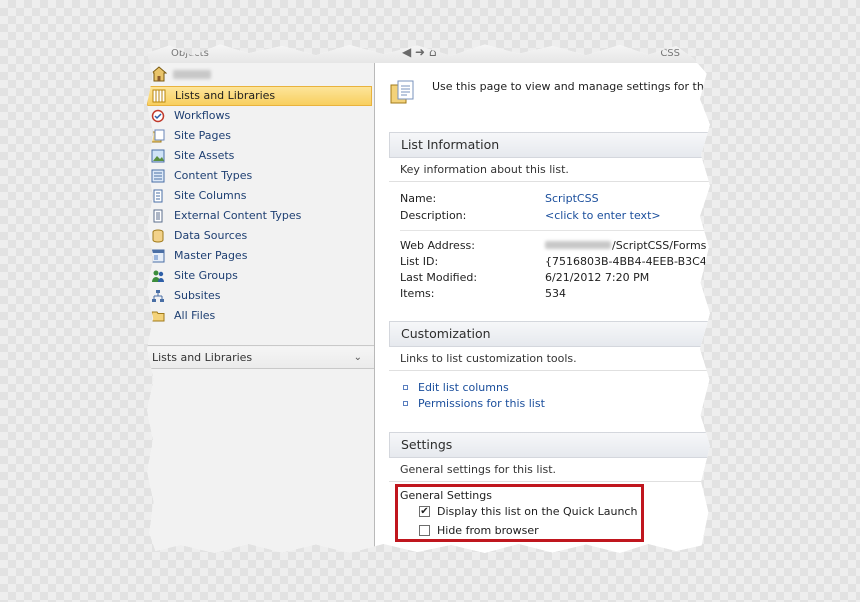 The image size is (860, 602). I want to click on nav-item-lists-and-libraries: Lists and Libraries, so click(259, 96).